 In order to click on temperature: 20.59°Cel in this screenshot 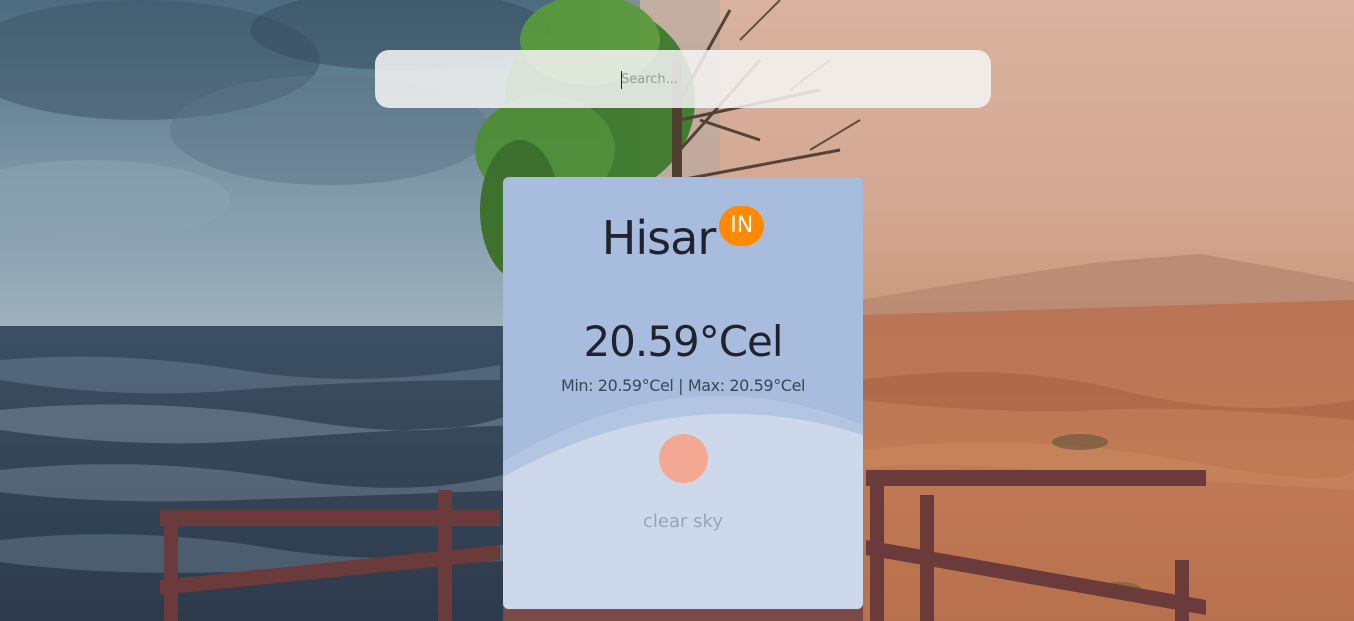, I will do `click(683, 341)`.